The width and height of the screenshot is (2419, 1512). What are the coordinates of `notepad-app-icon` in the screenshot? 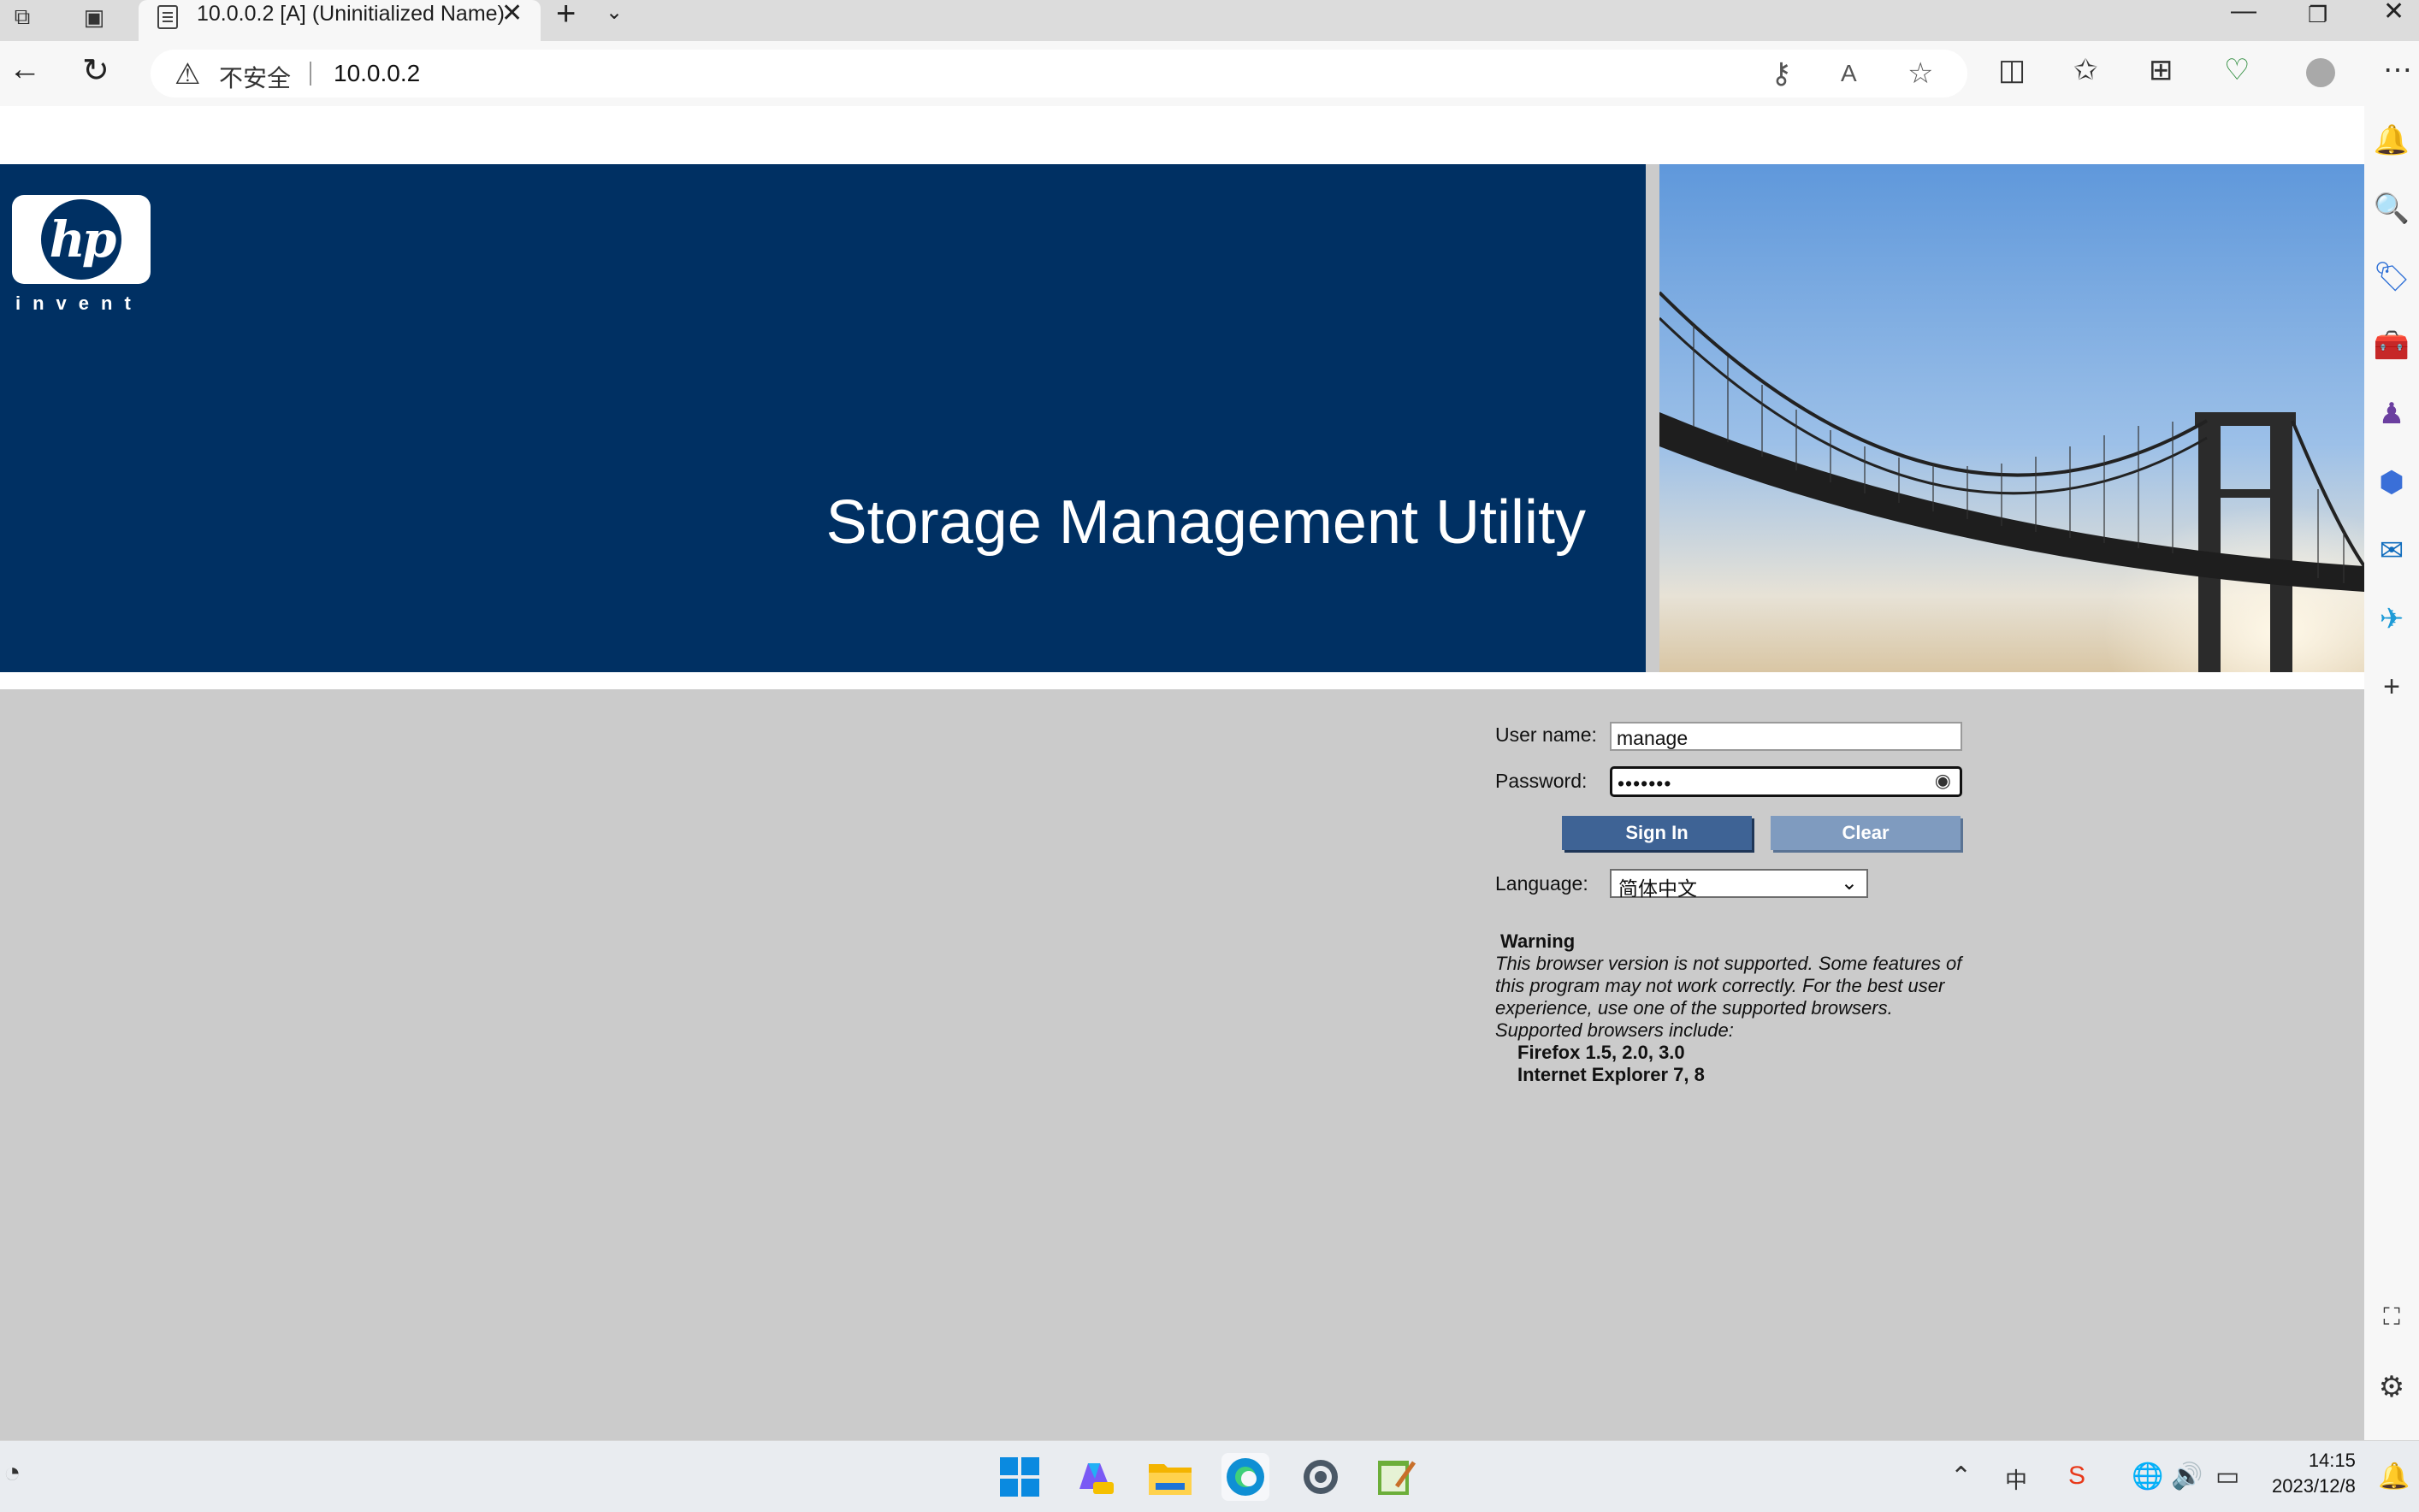 It's located at (1396, 1477).